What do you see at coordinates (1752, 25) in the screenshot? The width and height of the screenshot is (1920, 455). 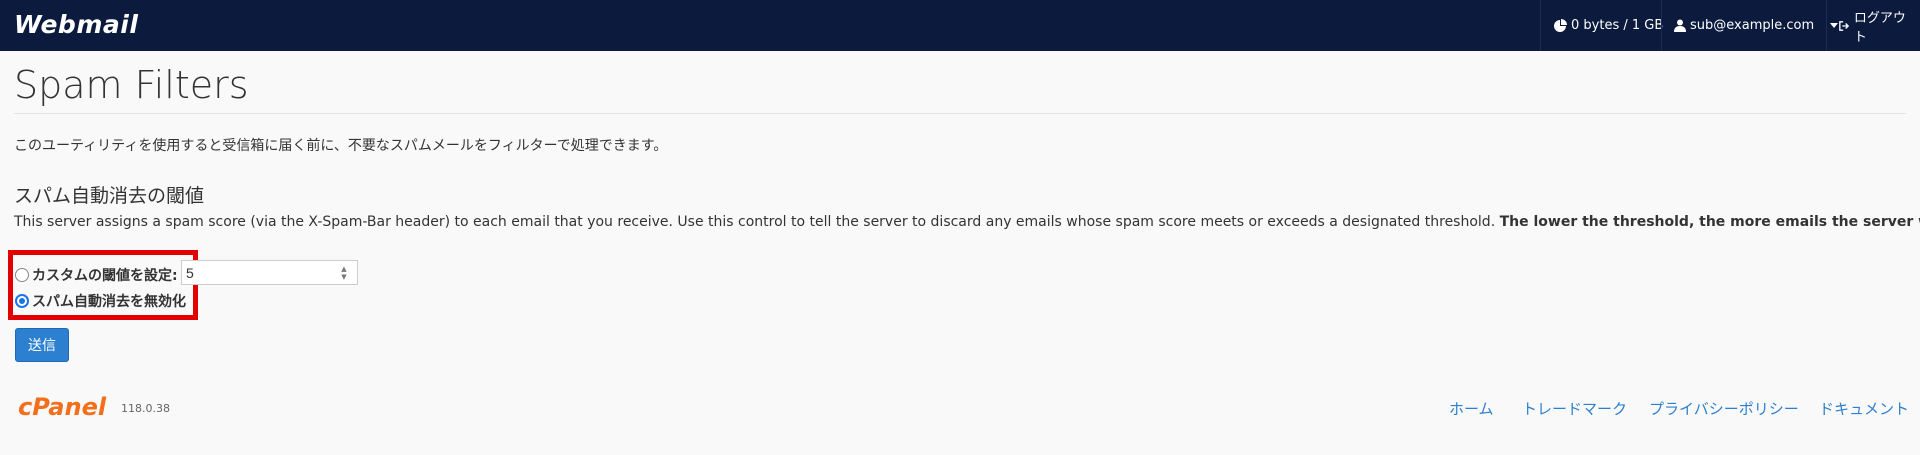 I see `user-email: sub@example.com` at bounding box center [1752, 25].